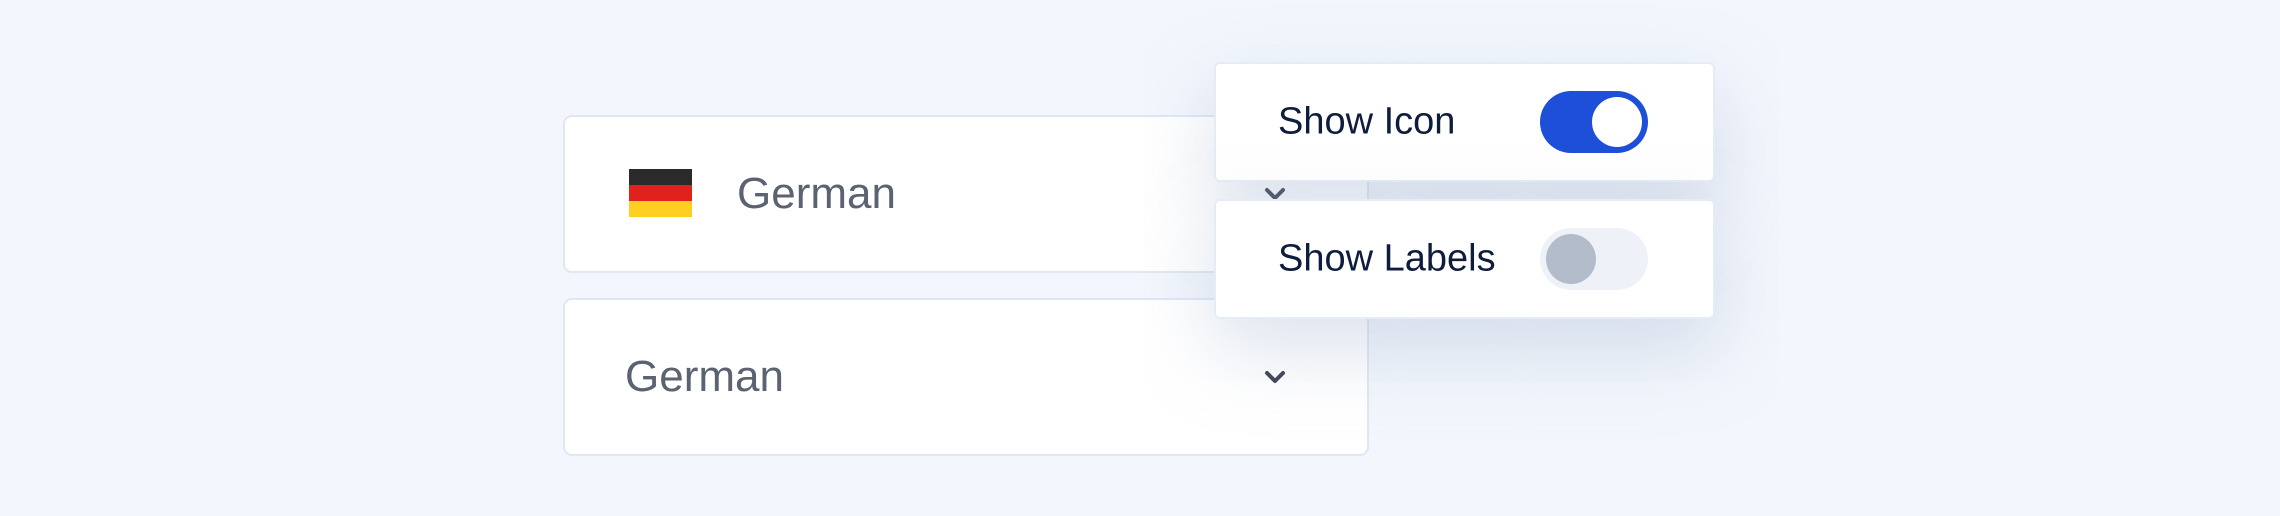 This screenshot has height=516, width=2280. I want to click on show-icon-toggle, so click(1594, 122).